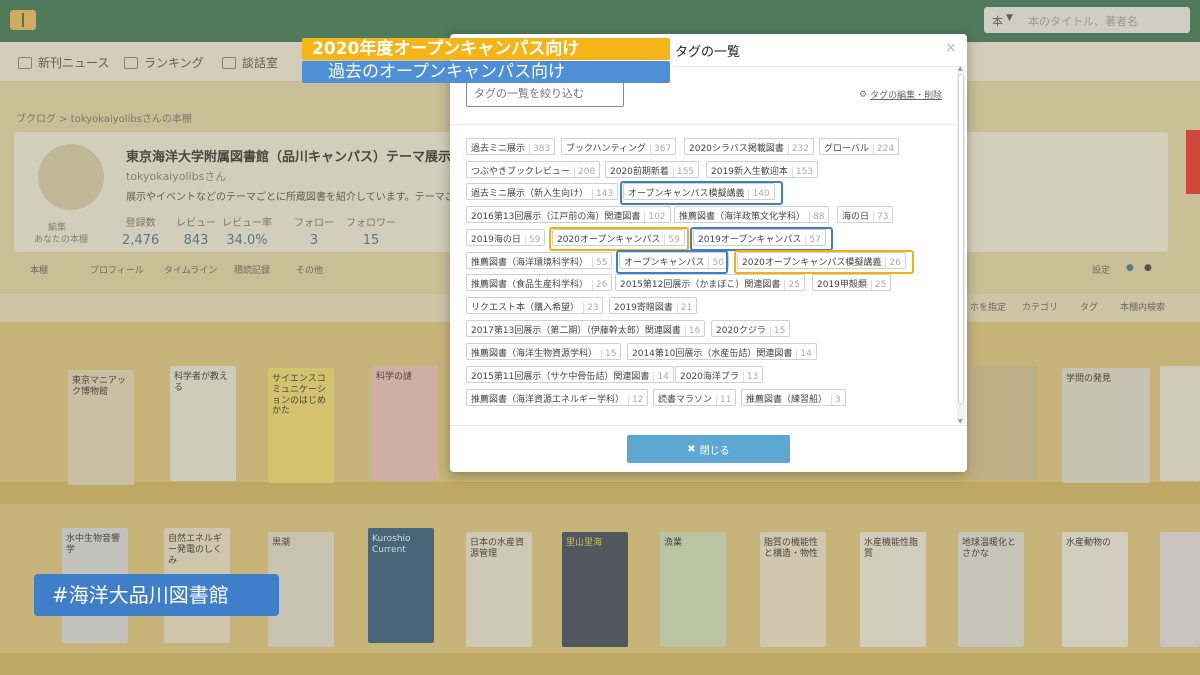 The width and height of the screenshot is (1200, 675). What do you see at coordinates (534, 354) in the screenshot?
I see `tag-name: 推薦図書（海洋生物資源学科）` at bounding box center [534, 354].